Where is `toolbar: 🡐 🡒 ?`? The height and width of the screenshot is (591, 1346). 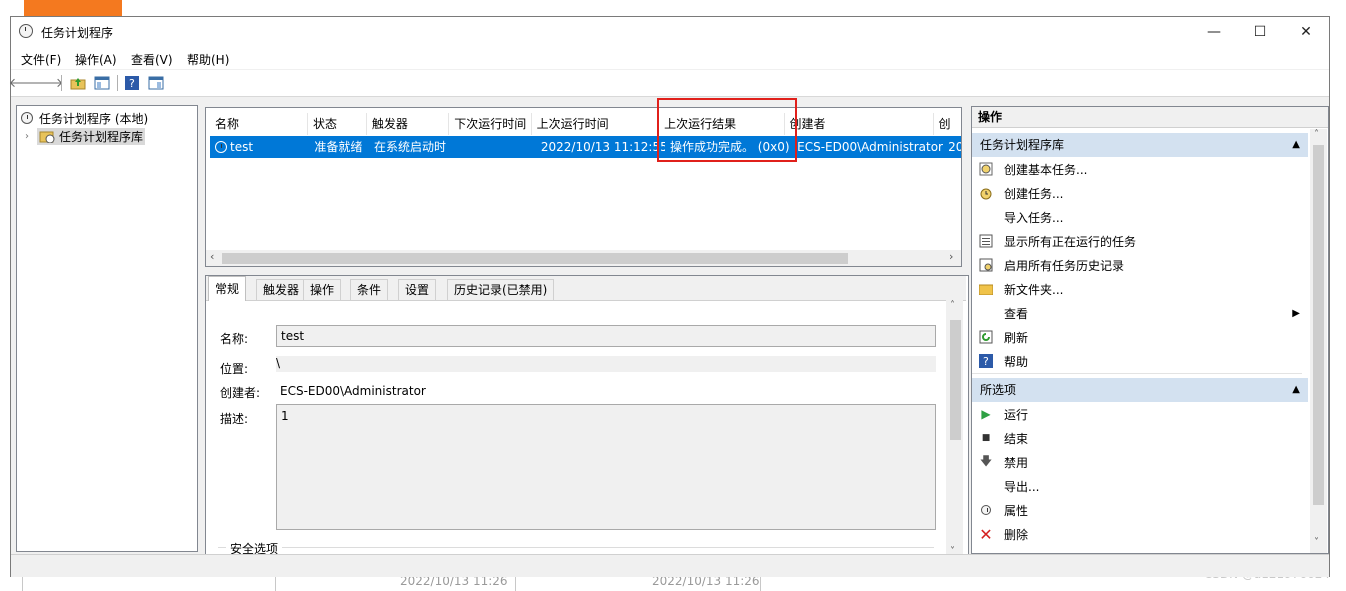 toolbar: 🡐 🡒 ? is located at coordinates (669, 83).